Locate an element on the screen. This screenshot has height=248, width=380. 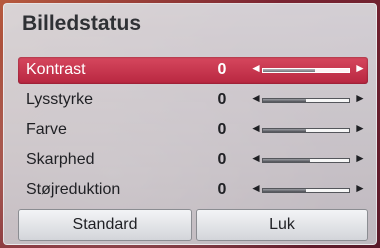
setting-label: Lysstyrke is located at coordinates (59, 99).